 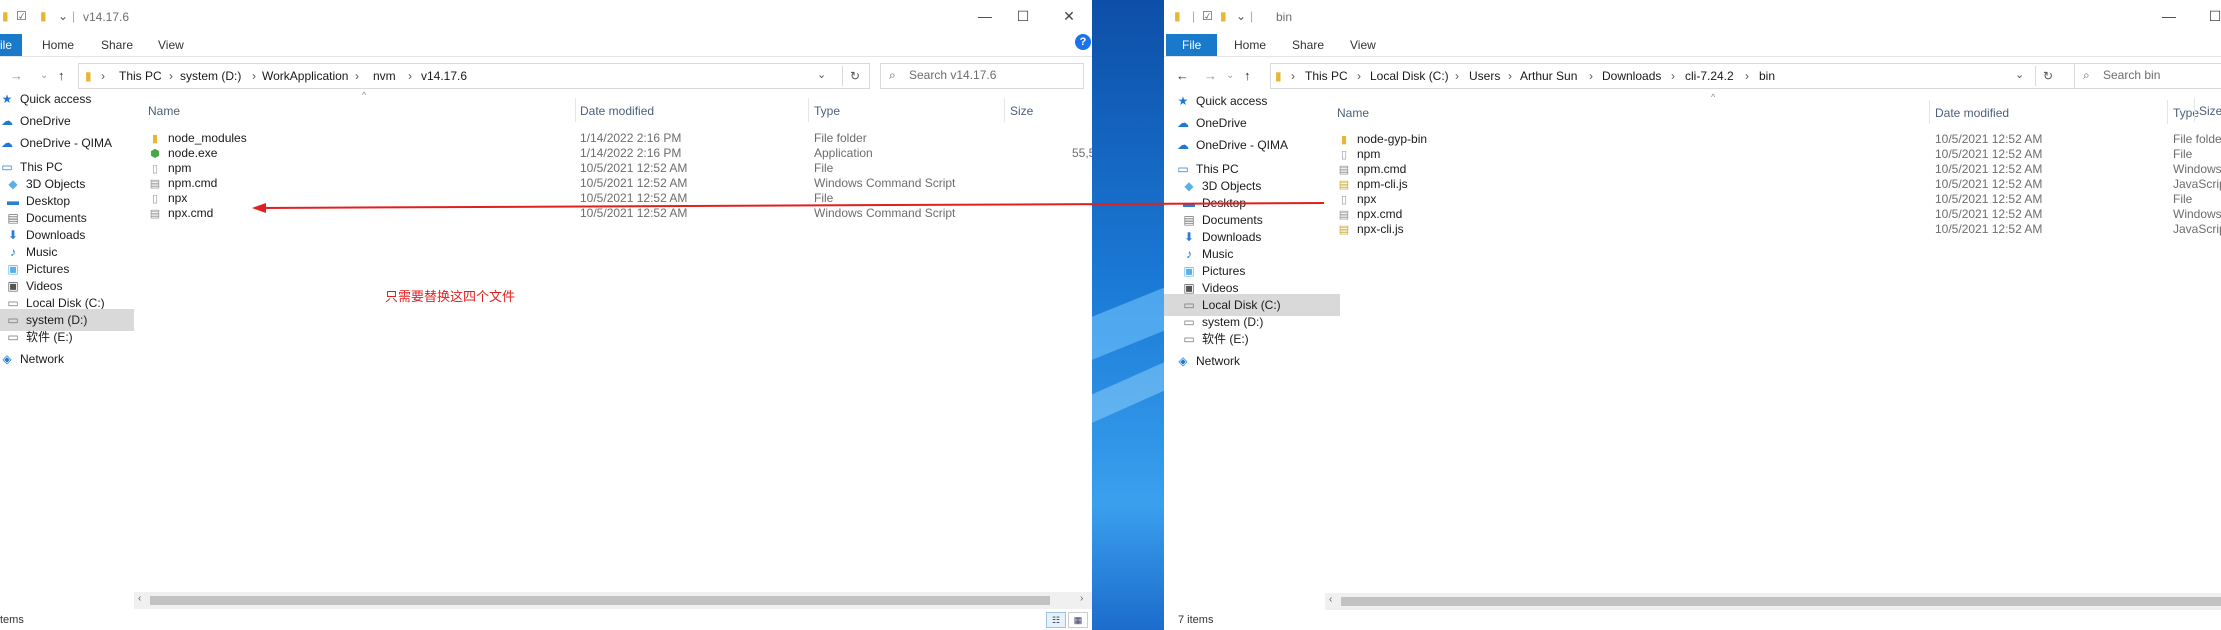 What do you see at coordinates (259, 208) in the screenshot?
I see `arrow-head` at bounding box center [259, 208].